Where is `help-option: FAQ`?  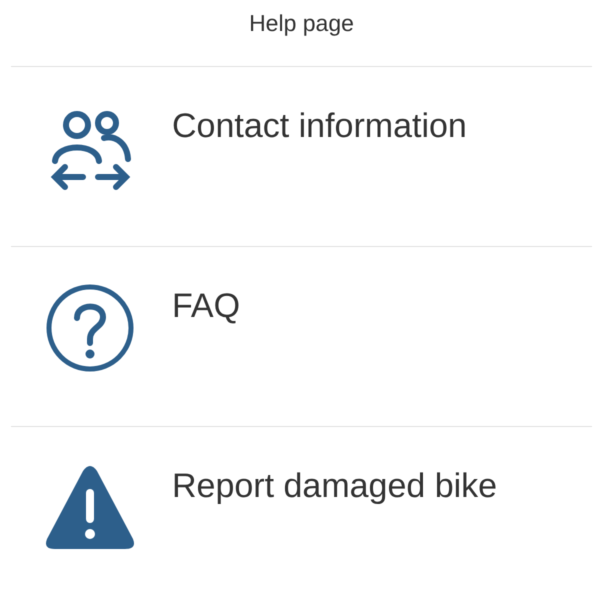 help-option: FAQ is located at coordinates (206, 306).